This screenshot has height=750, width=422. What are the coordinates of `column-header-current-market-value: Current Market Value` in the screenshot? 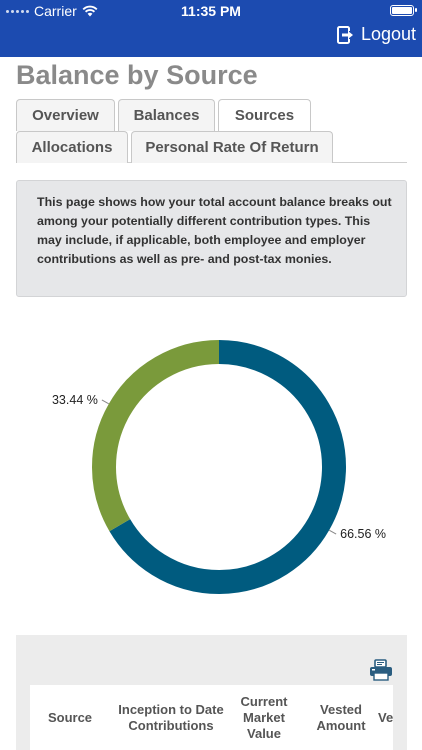 It's located at (264, 717).